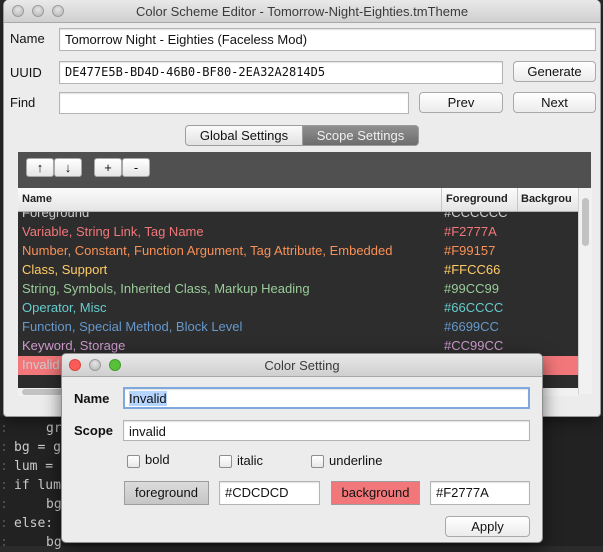 The height and width of the screenshot is (552, 603). Describe the element at coordinates (136, 167) in the screenshot. I see `remove-scope-button: -` at that location.